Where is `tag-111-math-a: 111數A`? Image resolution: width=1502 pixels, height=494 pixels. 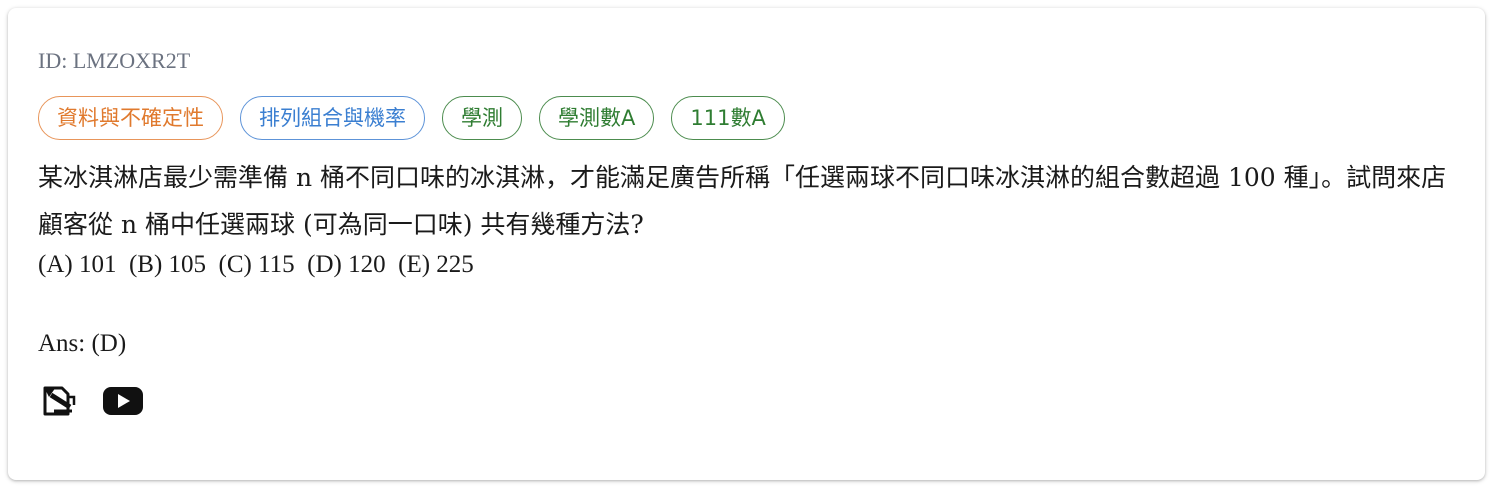 tag-111-math-a: 111數A is located at coordinates (728, 118).